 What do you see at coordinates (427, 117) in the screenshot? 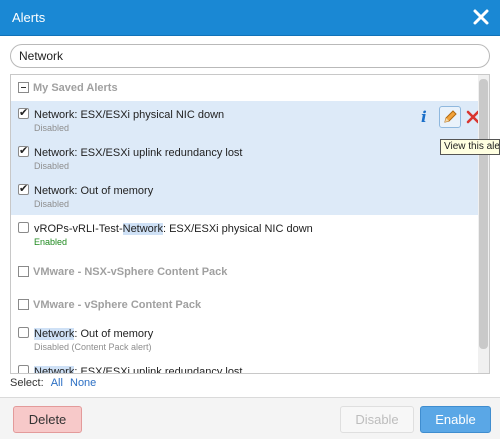
I see `info-icon: i` at bounding box center [427, 117].